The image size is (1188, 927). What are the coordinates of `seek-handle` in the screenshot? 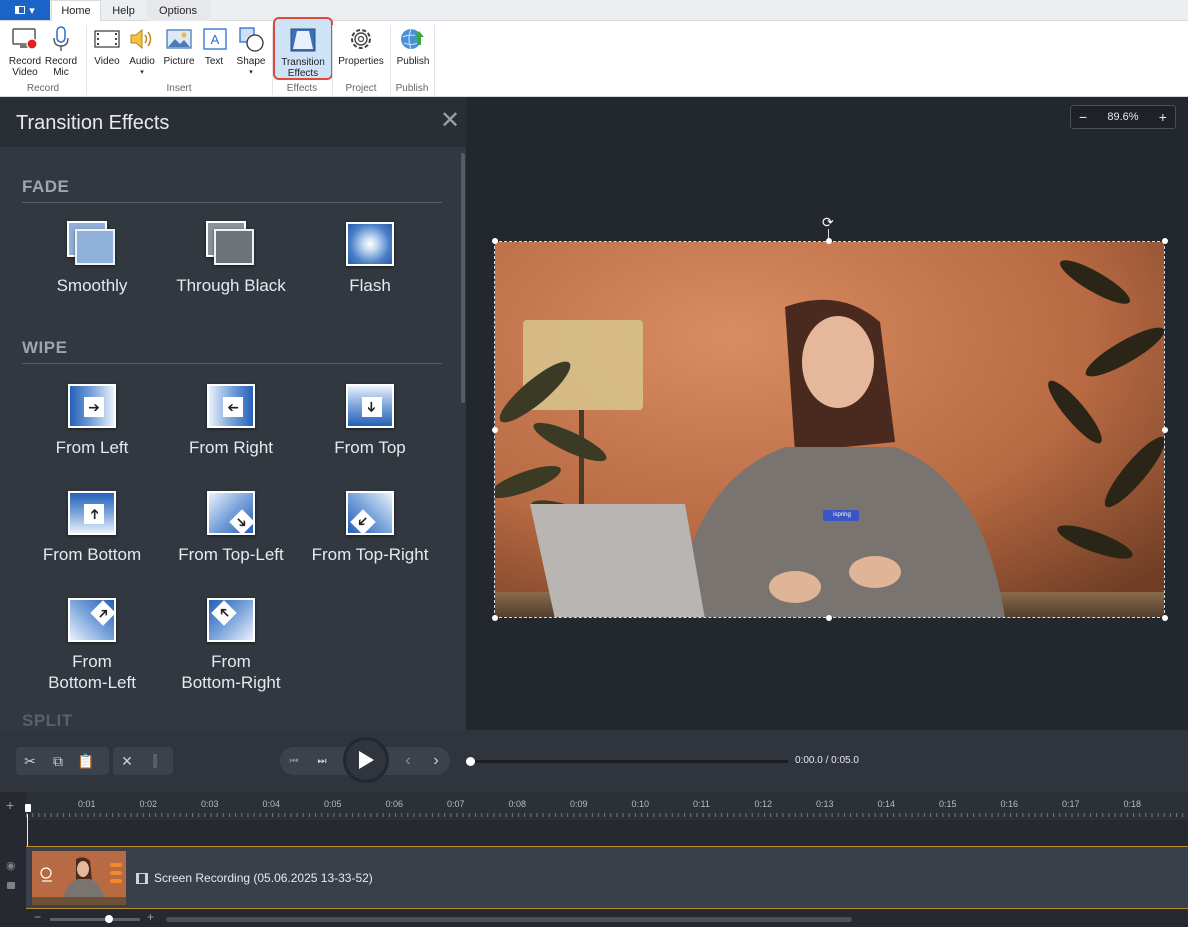 It's located at (470, 761).